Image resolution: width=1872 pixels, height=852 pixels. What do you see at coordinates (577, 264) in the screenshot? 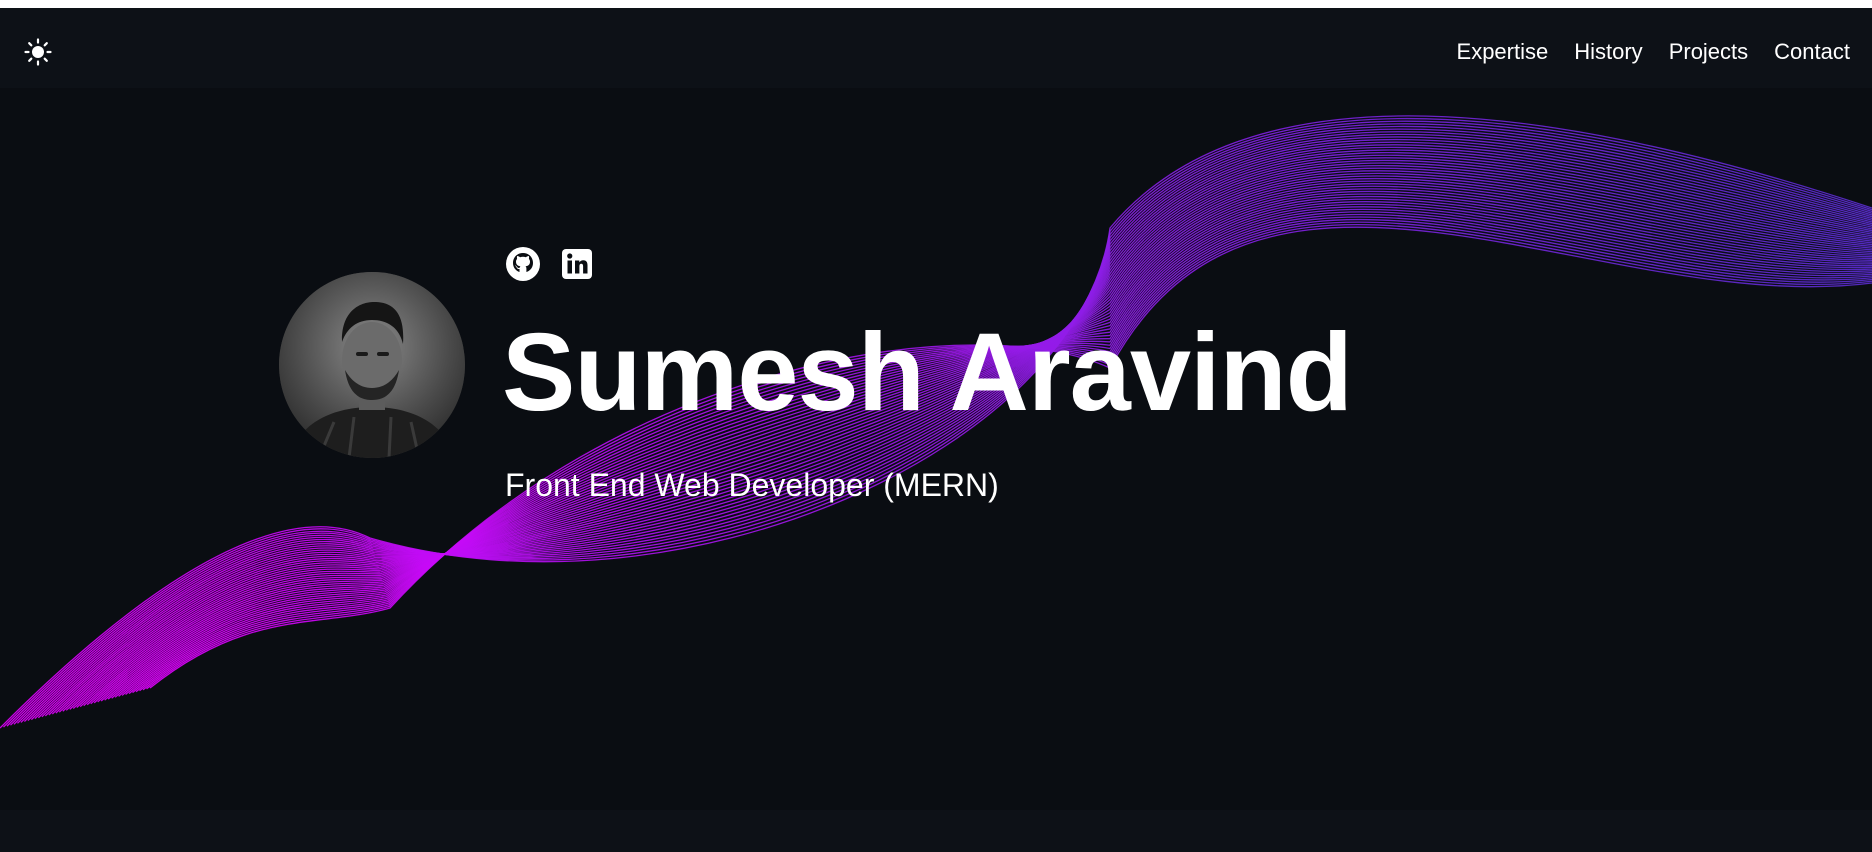
I see `linkedin-icon` at bounding box center [577, 264].